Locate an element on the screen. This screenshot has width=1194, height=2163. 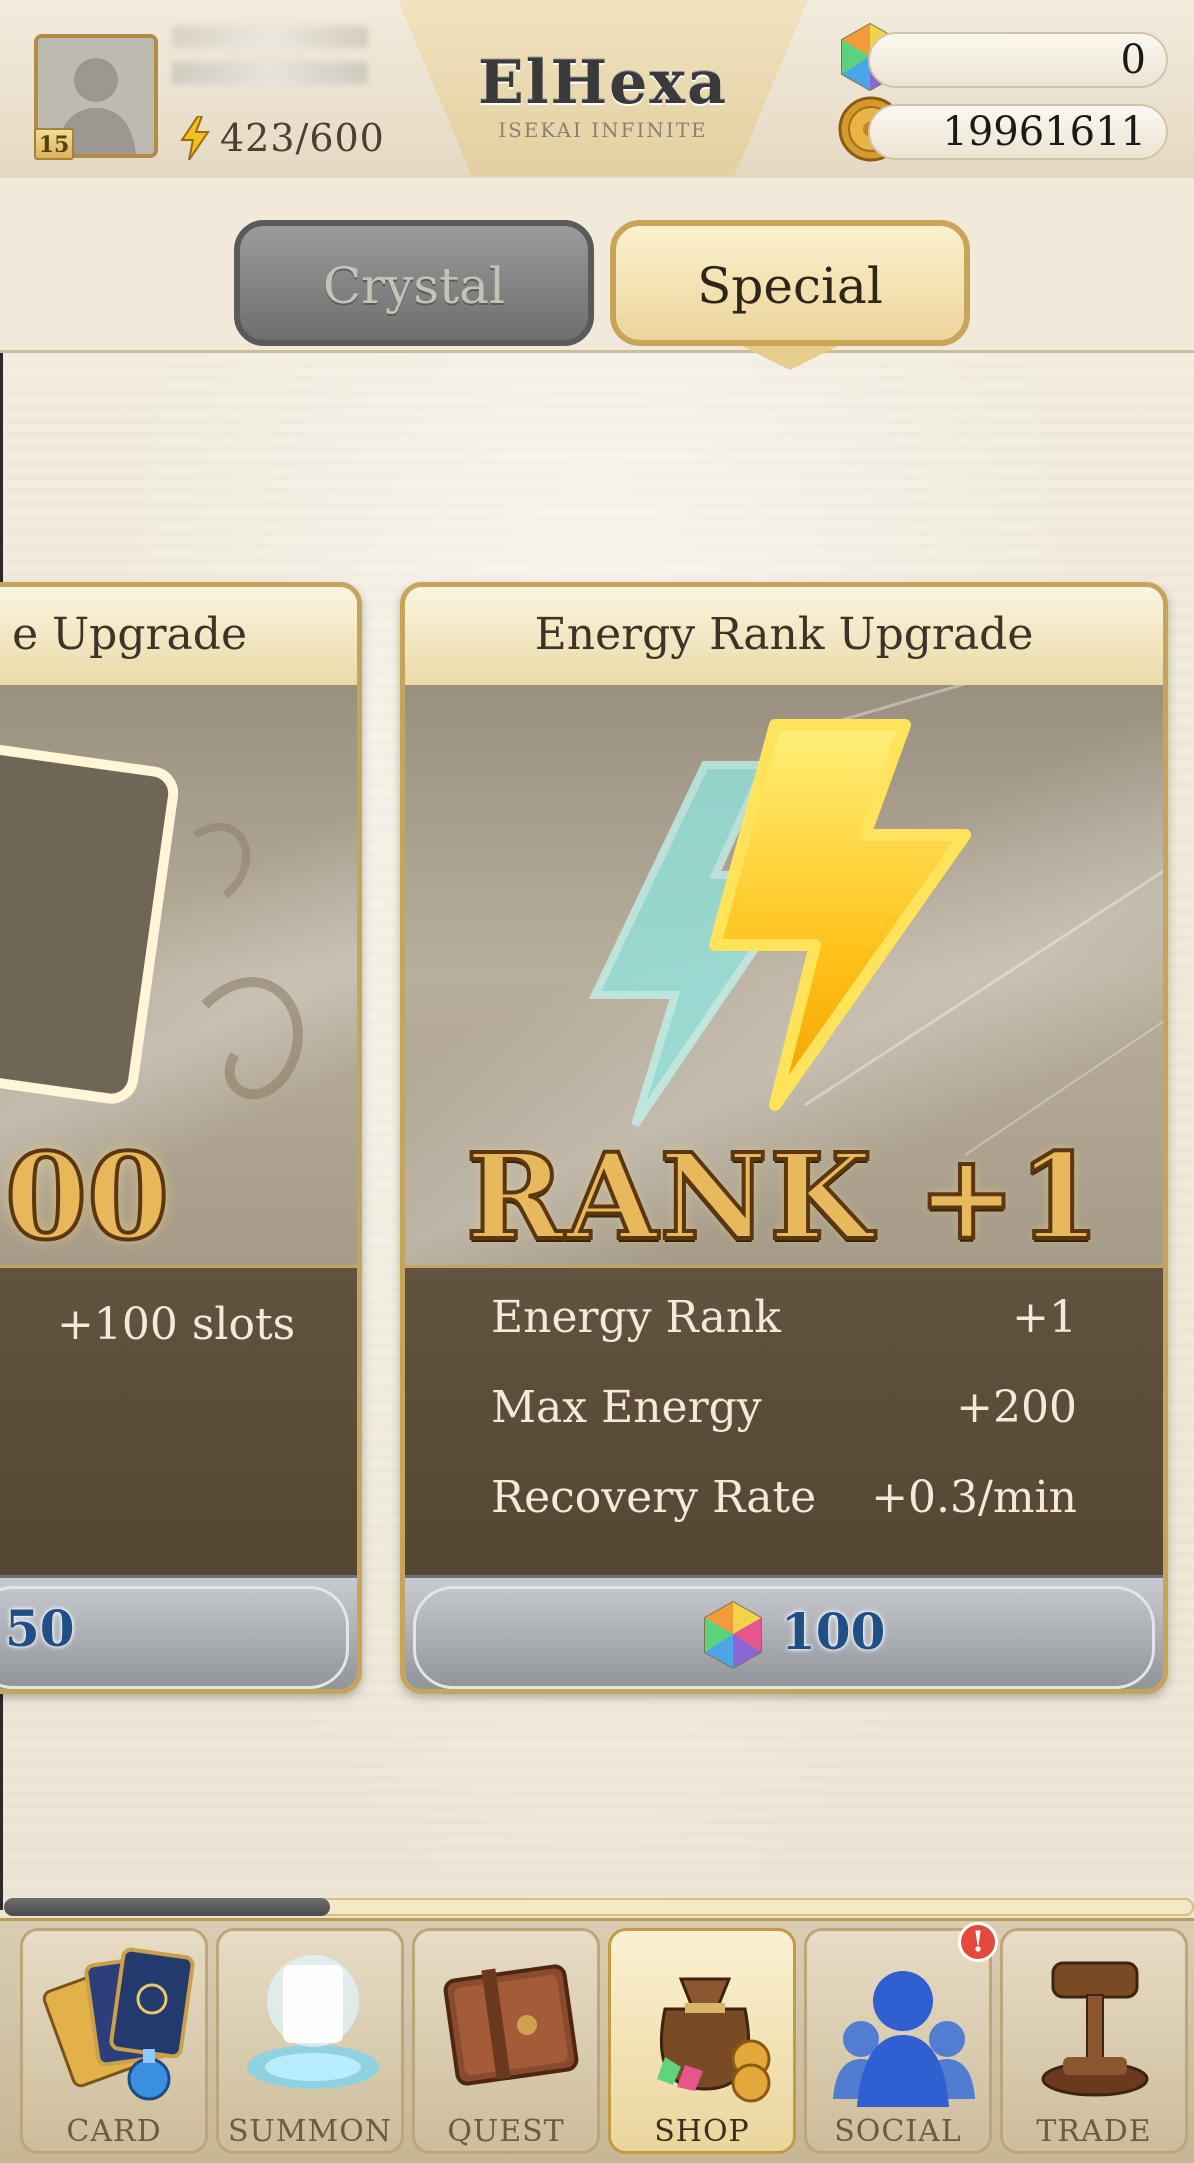
energy-display: 423/600 is located at coordinates (282, 138).